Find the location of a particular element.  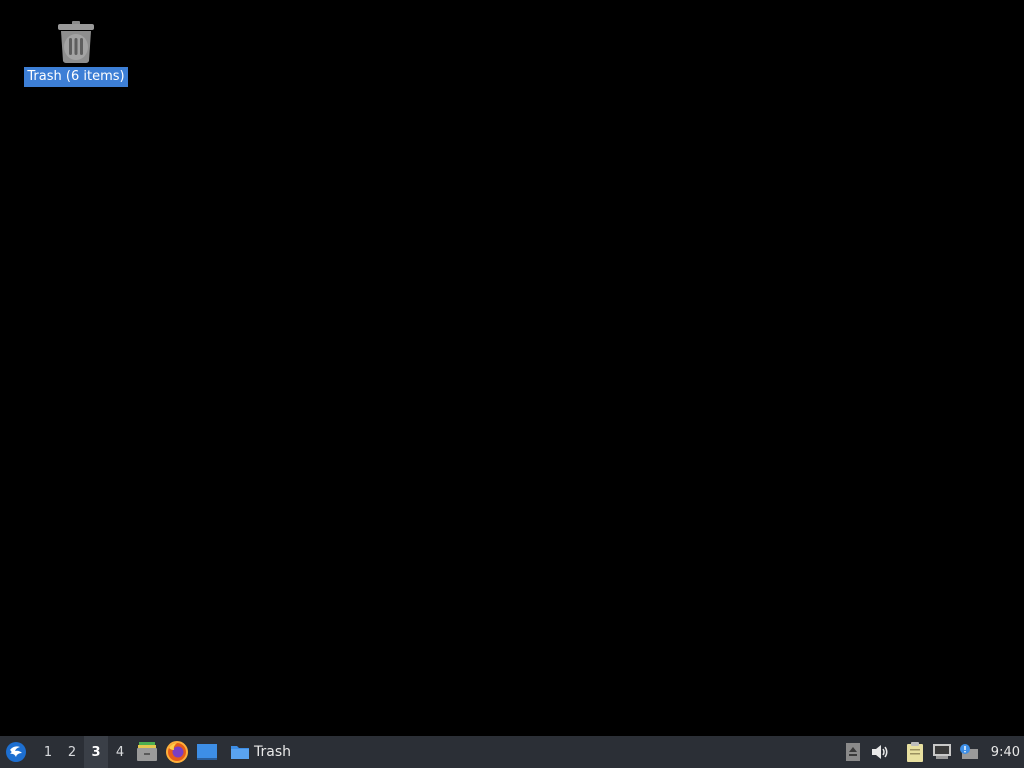

show-desktop-launcher is located at coordinates (207, 752).